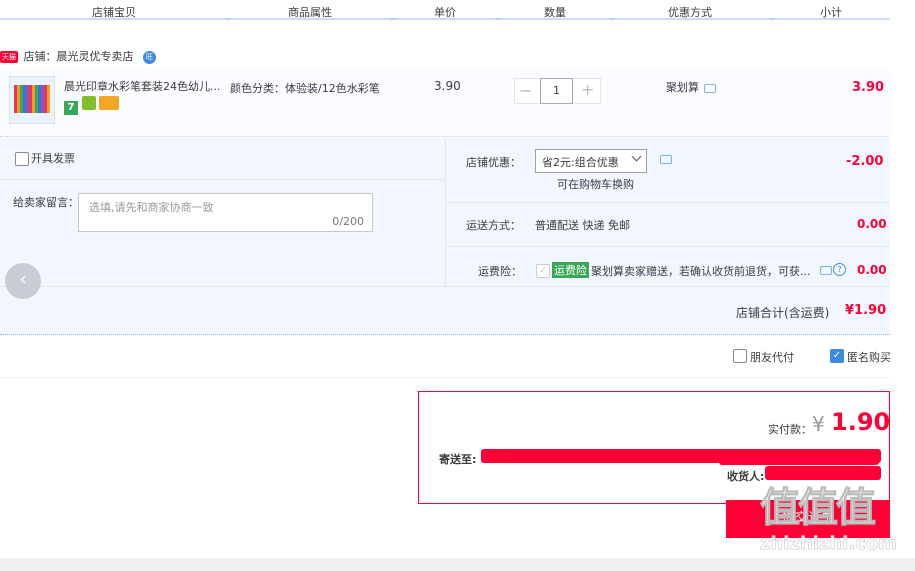 The height and width of the screenshot is (571, 915). I want to click on chevron-down-icon, so click(636, 156).